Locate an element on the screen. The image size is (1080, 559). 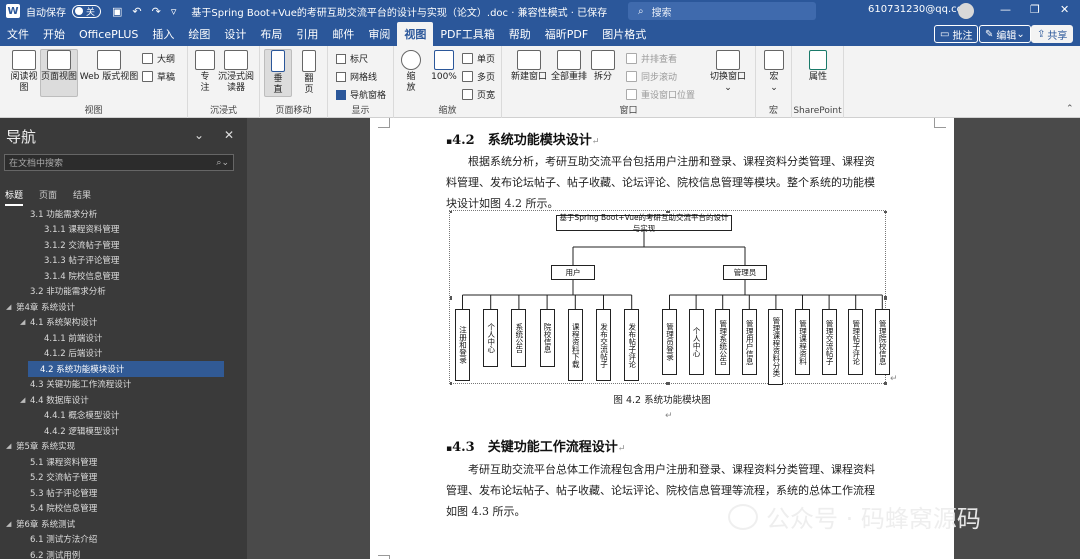
save-icon: ▣ is located at coordinates (117, 11).